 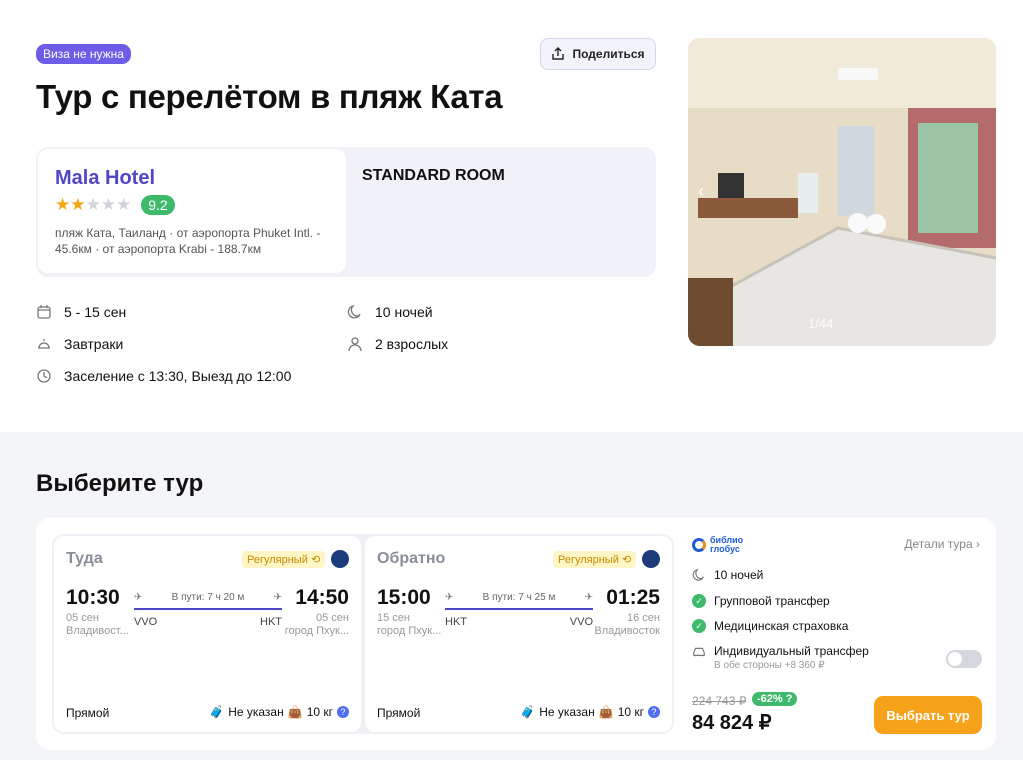 What do you see at coordinates (82, 618) in the screenshot?
I see `departure-date: 05 сен` at bounding box center [82, 618].